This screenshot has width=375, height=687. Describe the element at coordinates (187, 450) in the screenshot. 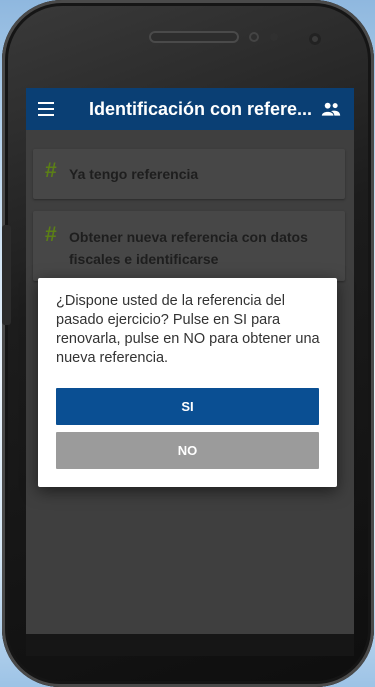

I see `no-button: NO` at that location.